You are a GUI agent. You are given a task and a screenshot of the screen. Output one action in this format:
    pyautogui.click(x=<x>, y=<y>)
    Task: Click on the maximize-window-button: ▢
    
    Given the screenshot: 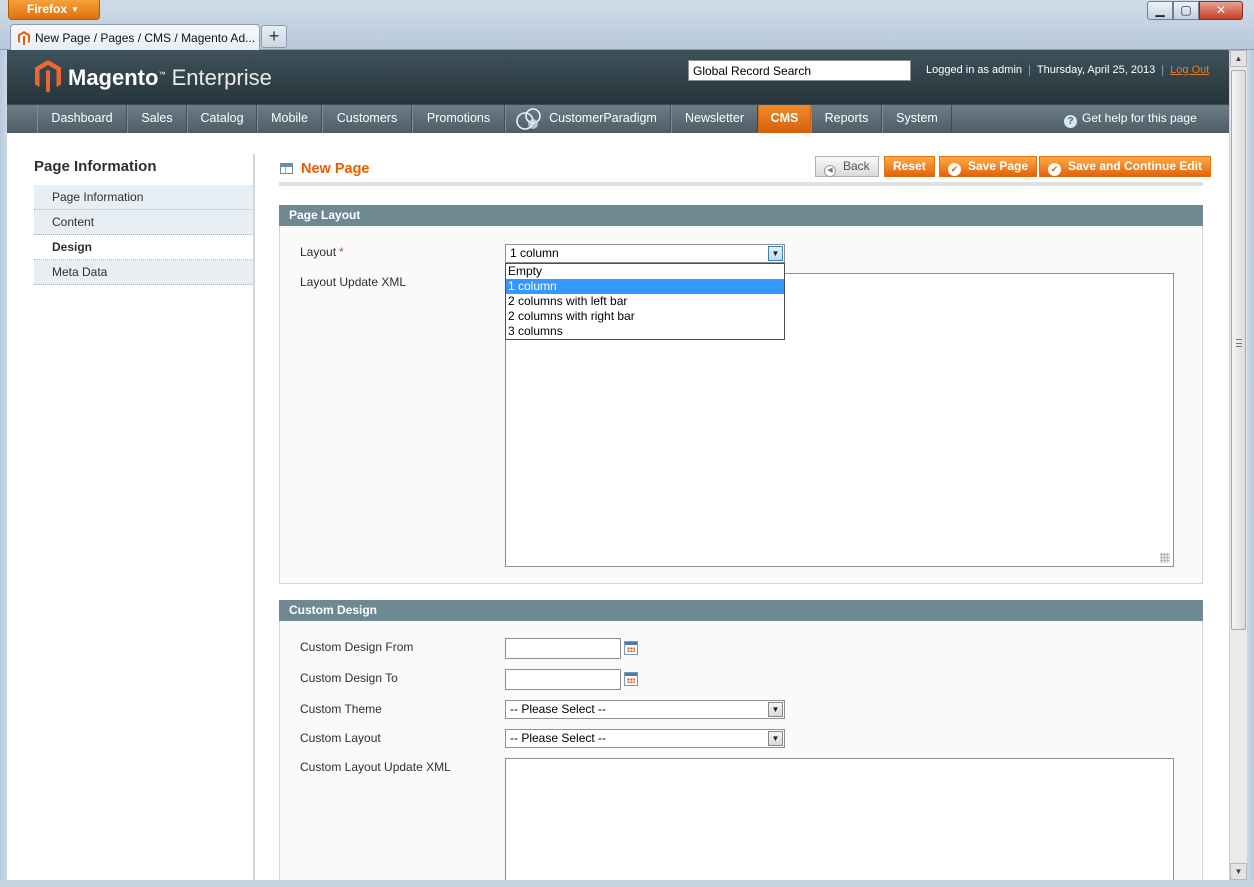 What is the action you would take?
    pyautogui.click(x=1186, y=10)
    